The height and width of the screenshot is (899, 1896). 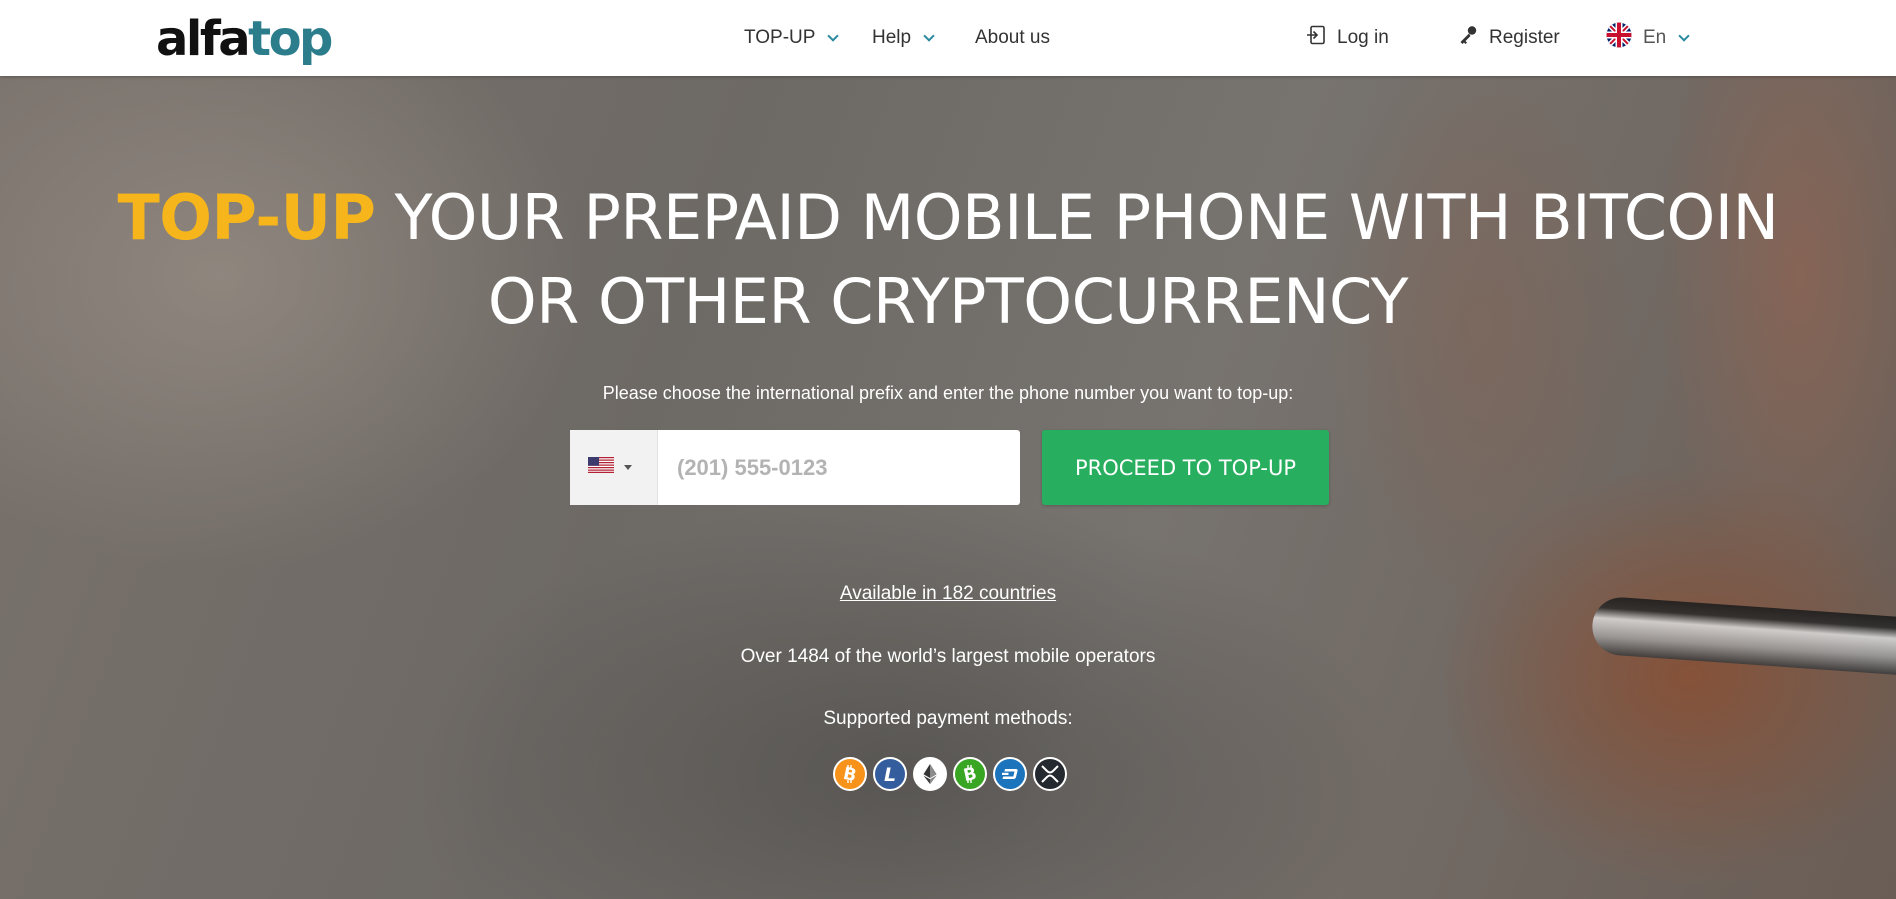 I want to click on register-label: Register, so click(x=1524, y=37).